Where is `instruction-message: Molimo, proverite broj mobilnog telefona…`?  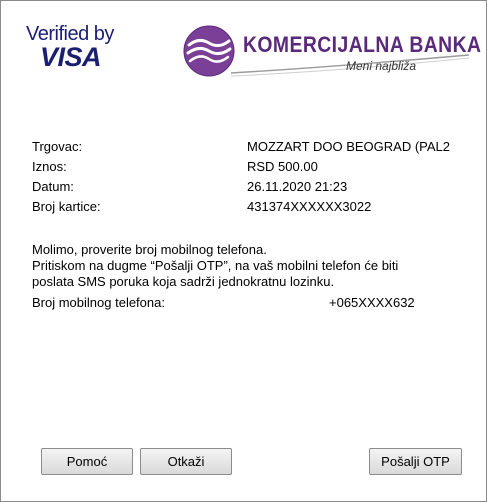
instruction-message: Molimo, proverite broj mobilnog telefona… is located at coordinates (247, 266).